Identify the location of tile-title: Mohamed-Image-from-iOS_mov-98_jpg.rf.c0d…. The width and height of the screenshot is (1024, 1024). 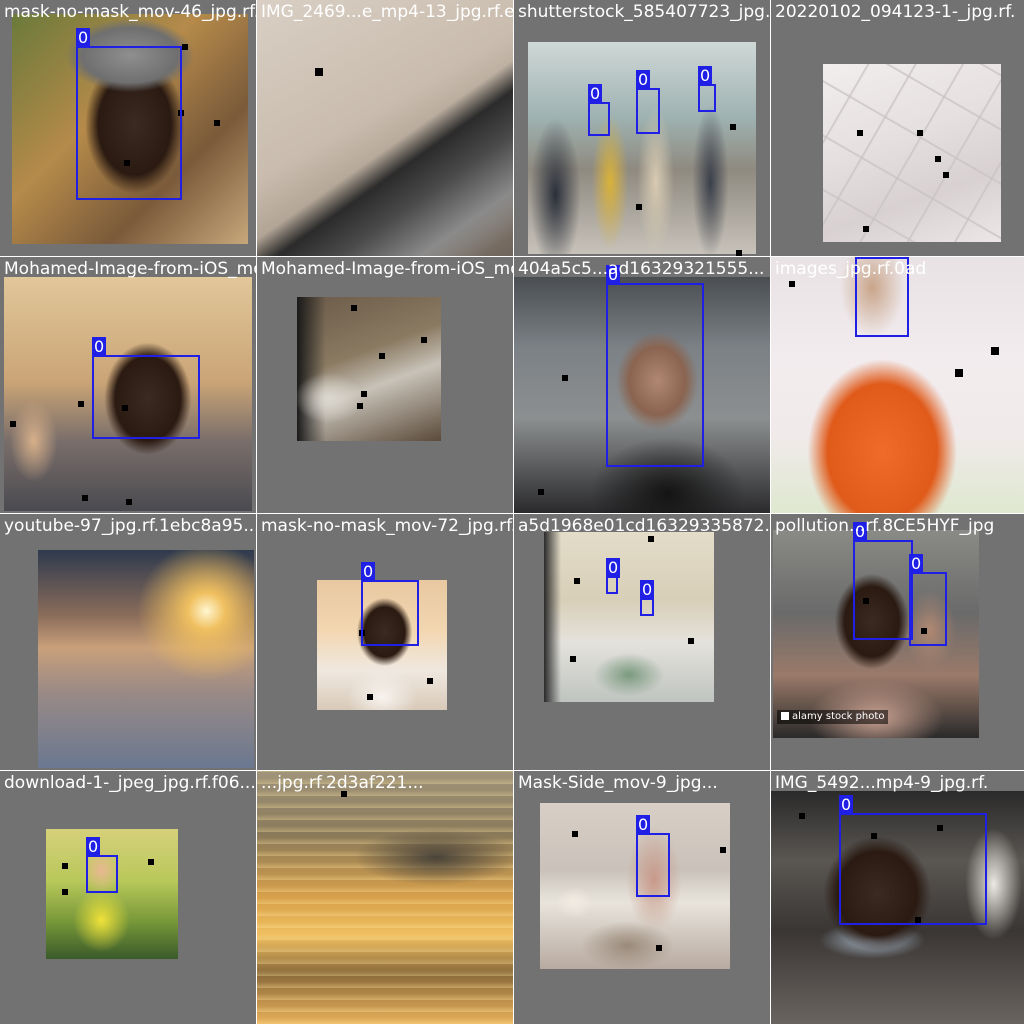
(130, 269).